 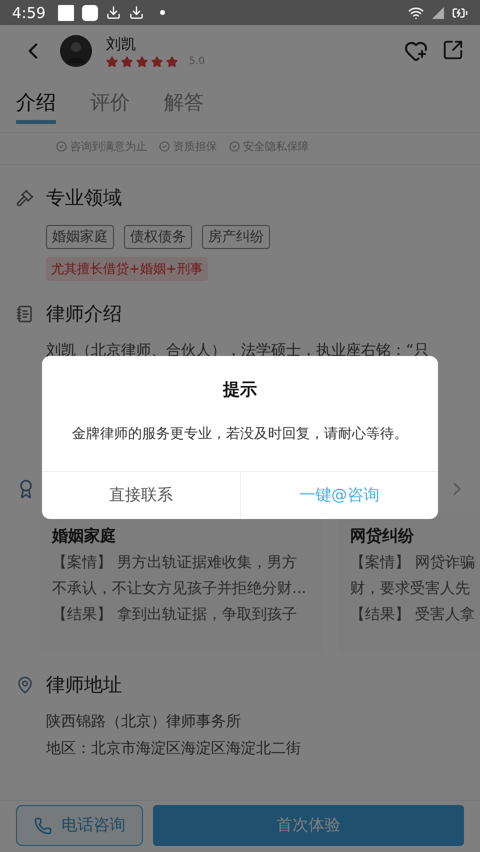 I want to click on first-trial-button: 首次体验, so click(x=308, y=825).